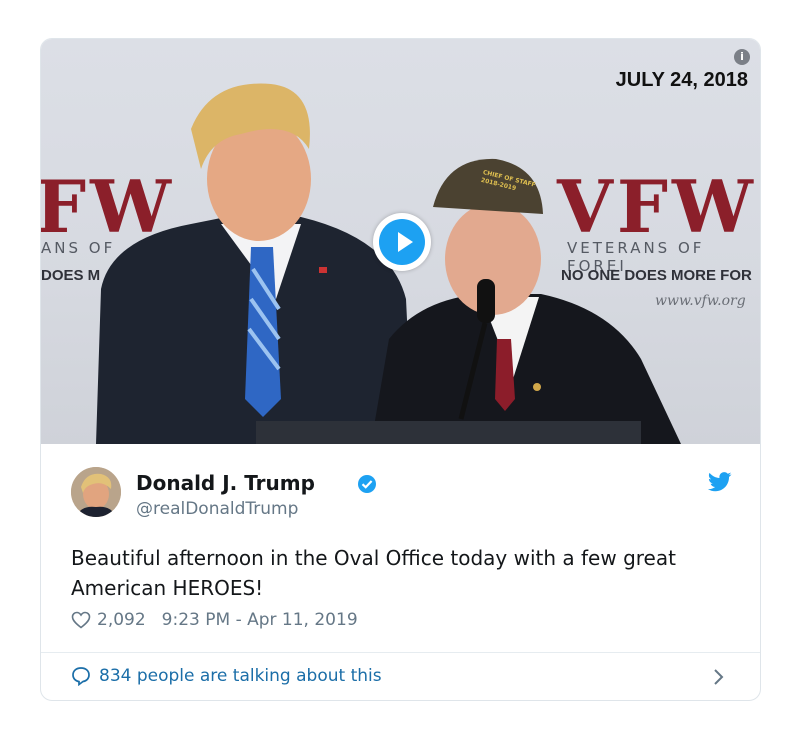 The image size is (799, 740). What do you see at coordinates (225, 483) in the screenshot?
I see `author-name: Donald J. Trump` at bounding box center [225, 483].